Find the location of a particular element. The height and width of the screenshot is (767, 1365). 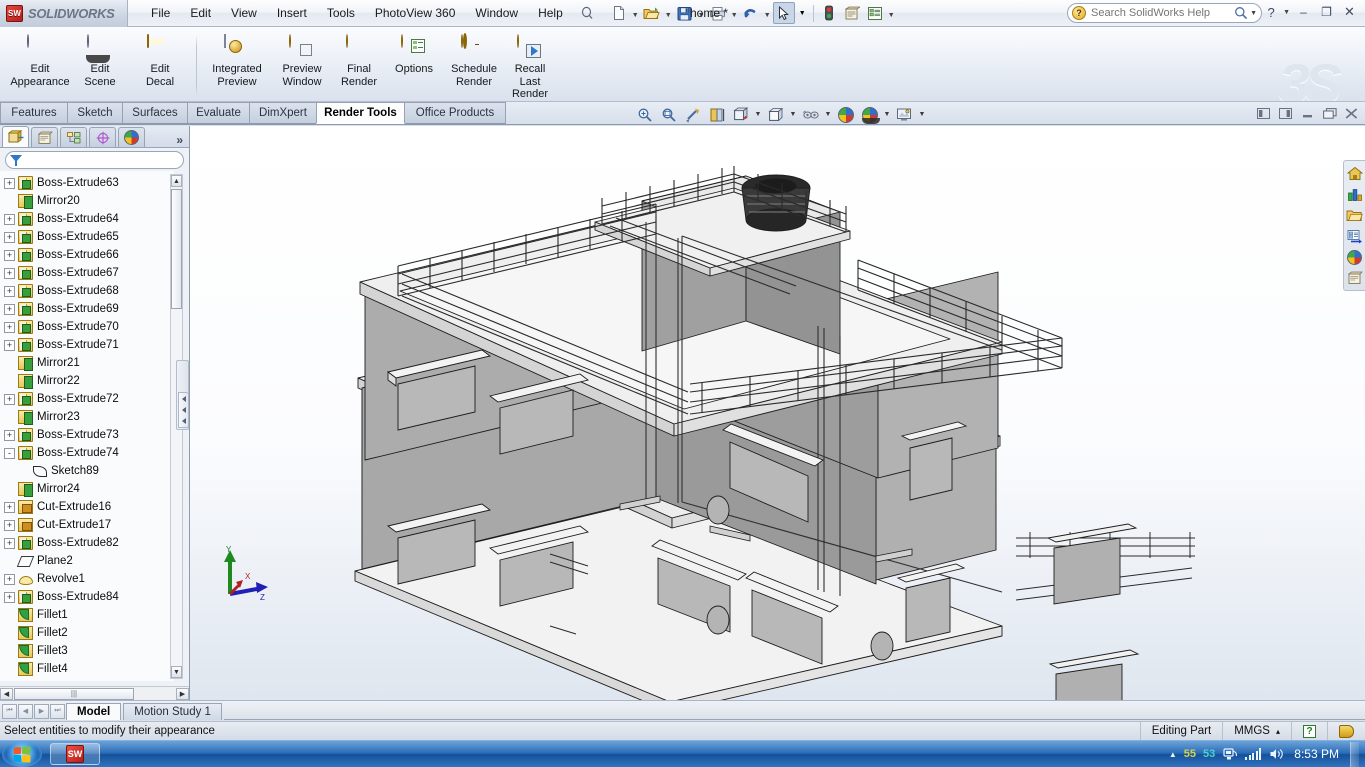

previous-view-icon is located at coordinates (692, 114).